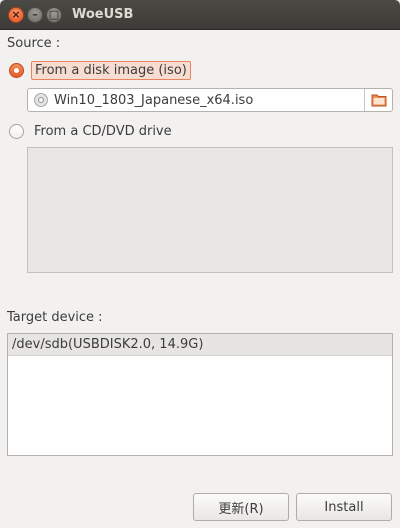  I want to click on iso-file-chooser: Win10_1803_Japanese_x64.iso, so click(210, 100).